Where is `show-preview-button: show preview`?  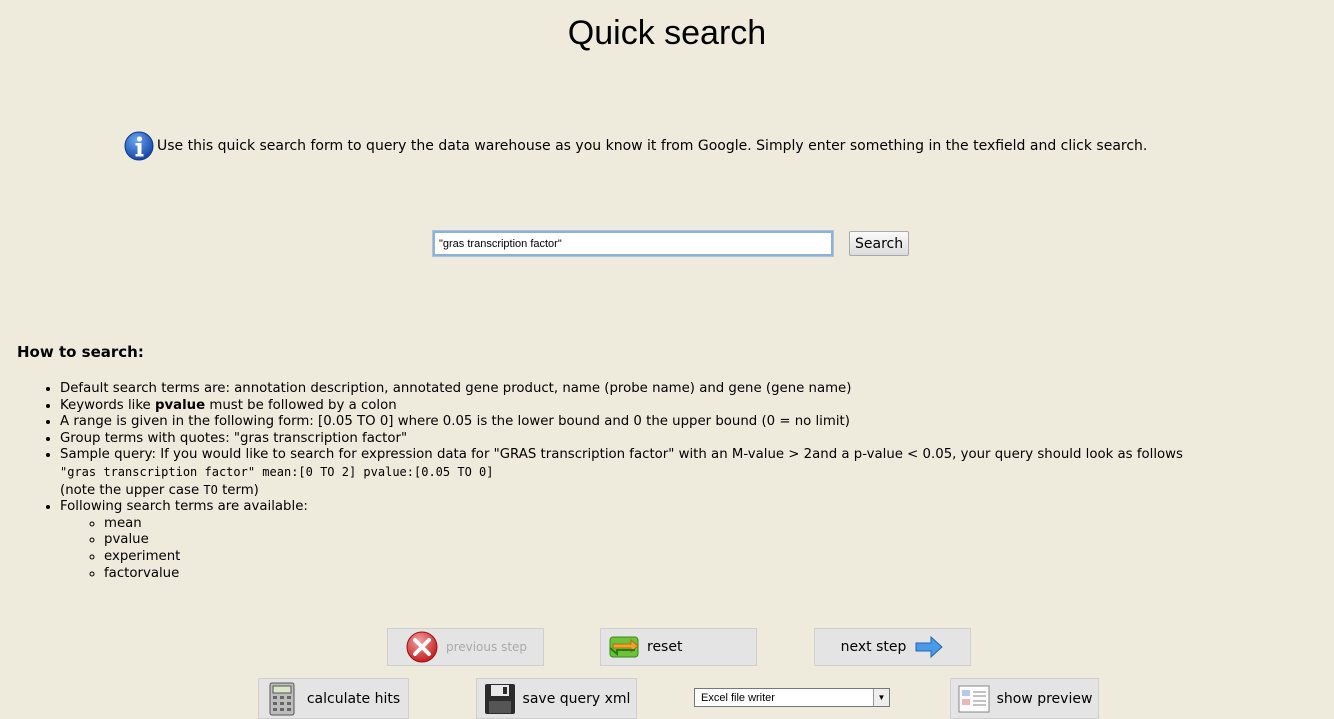
show-preview-button: show preview is located at coordinates (1024, 698).